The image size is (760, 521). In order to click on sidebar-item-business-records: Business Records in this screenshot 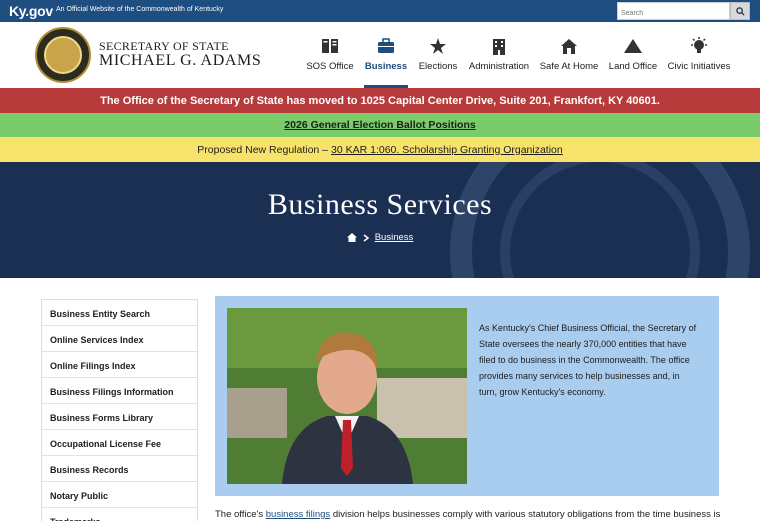, I will do `click(119, 469)`.